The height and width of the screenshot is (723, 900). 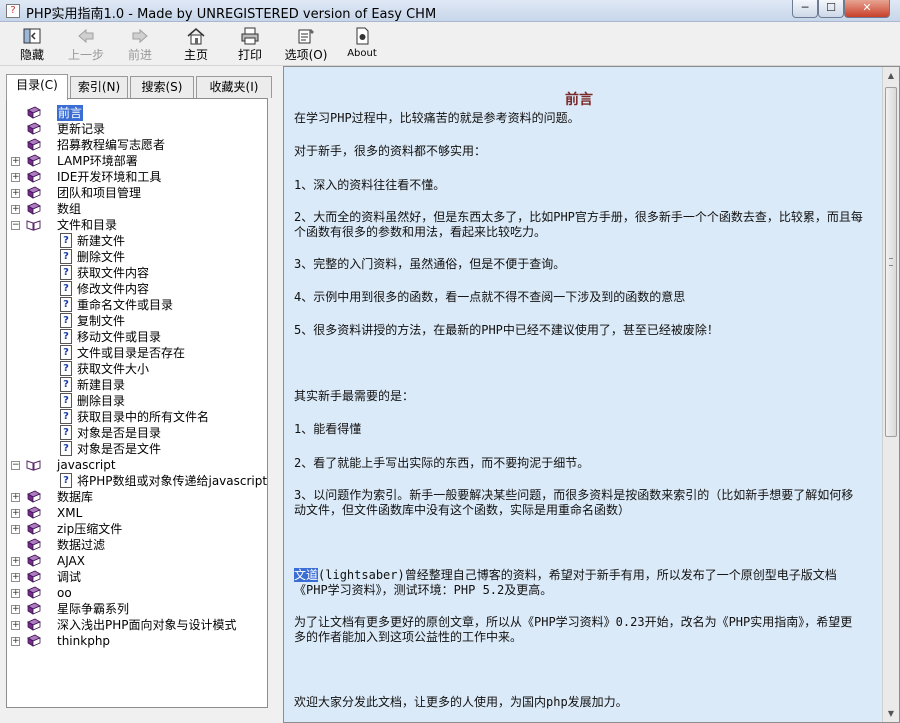 I want to click on tree-item: + LAMP环境部署, so click(x=137, y=161).